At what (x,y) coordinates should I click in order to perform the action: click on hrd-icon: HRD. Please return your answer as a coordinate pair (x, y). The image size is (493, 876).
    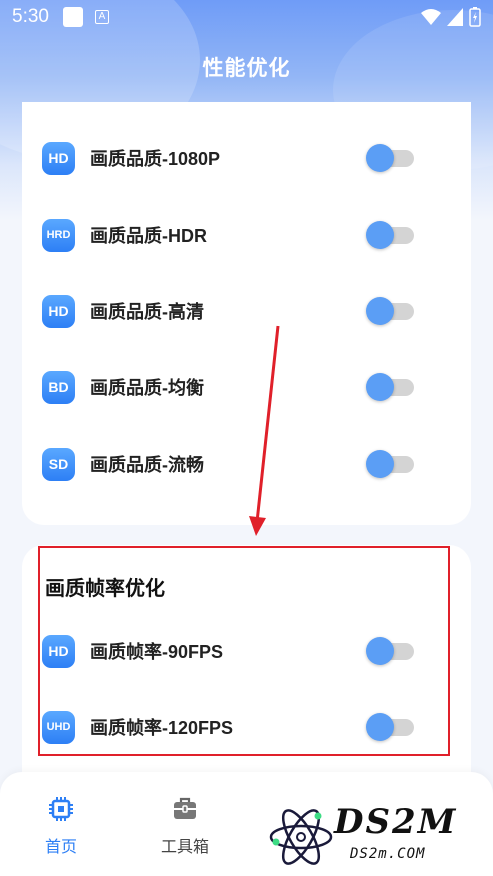
    Looking at the image, I should click on (58, 235).